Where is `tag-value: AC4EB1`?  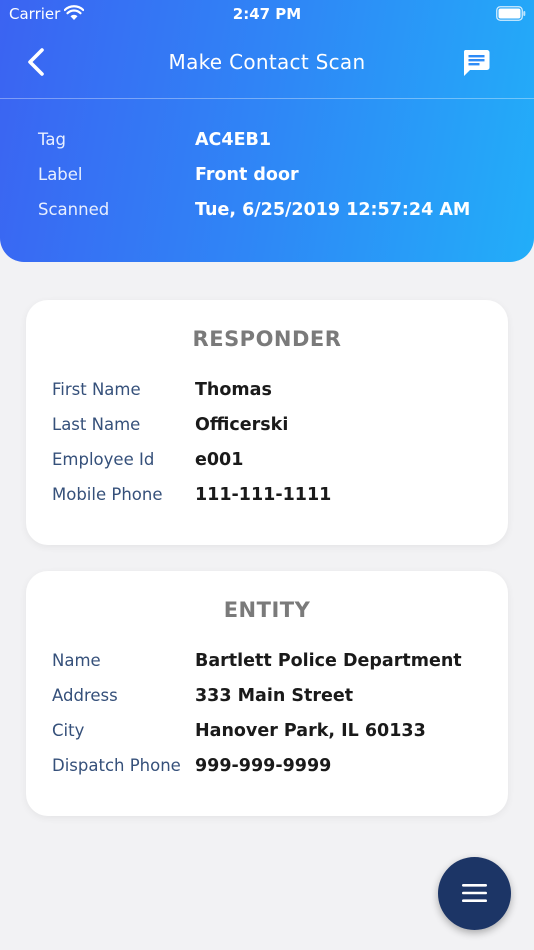 tag-value: AC4EB1 is located at coordinates (233, 140).